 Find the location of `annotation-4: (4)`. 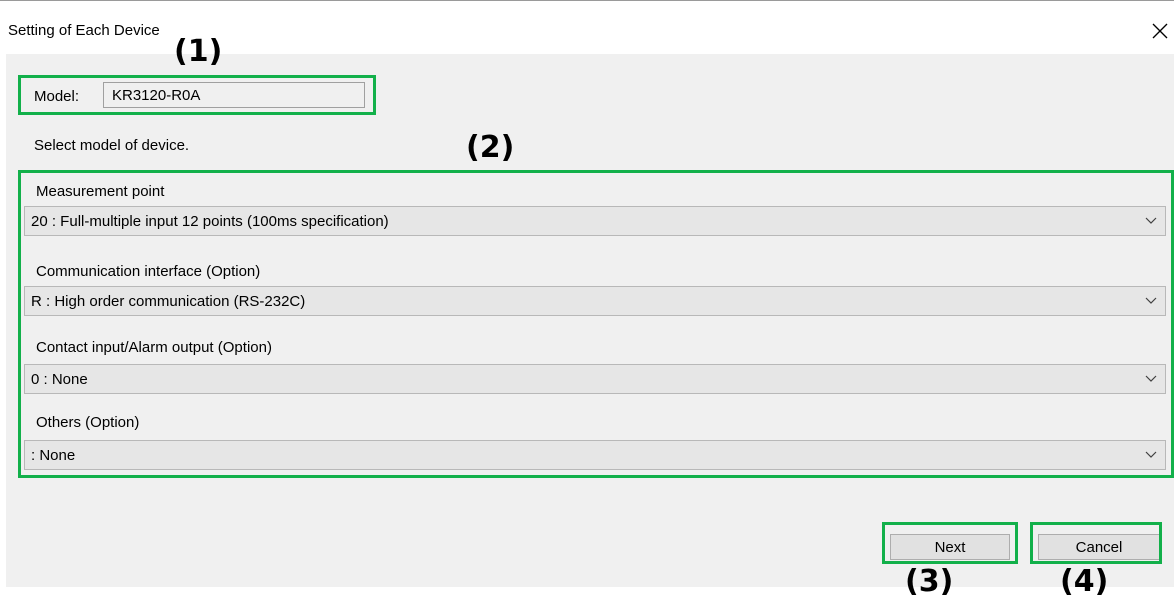

annotation-4: (4) is located at coordinates (1084, 581).